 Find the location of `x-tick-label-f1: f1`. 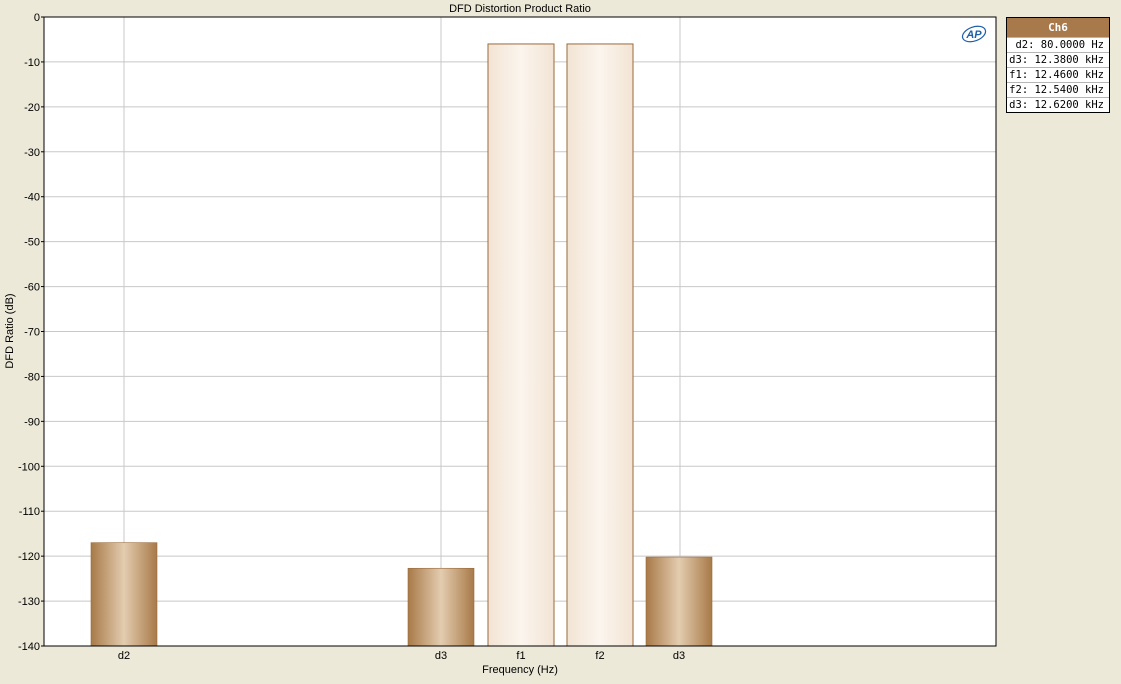

x-tick-label-f1: f1 is located at coordinates (520, 656).